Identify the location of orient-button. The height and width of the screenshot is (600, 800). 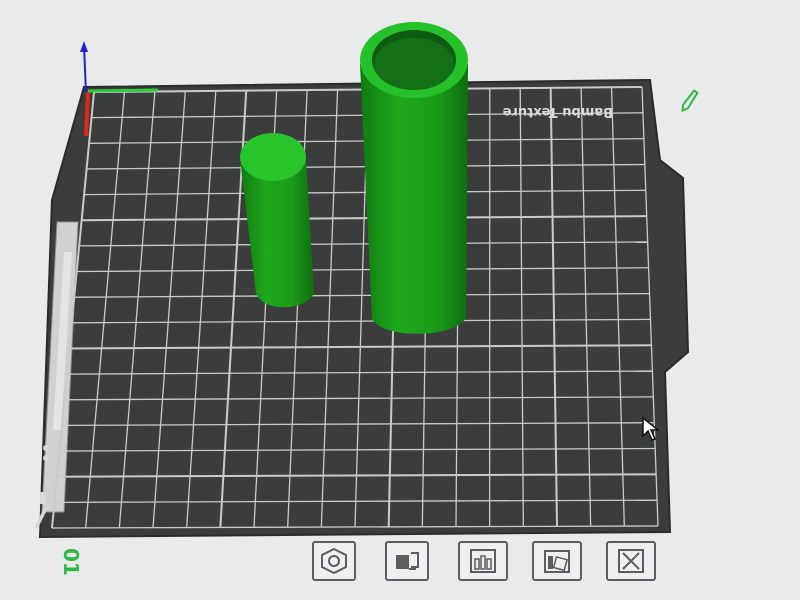
(407, 561).